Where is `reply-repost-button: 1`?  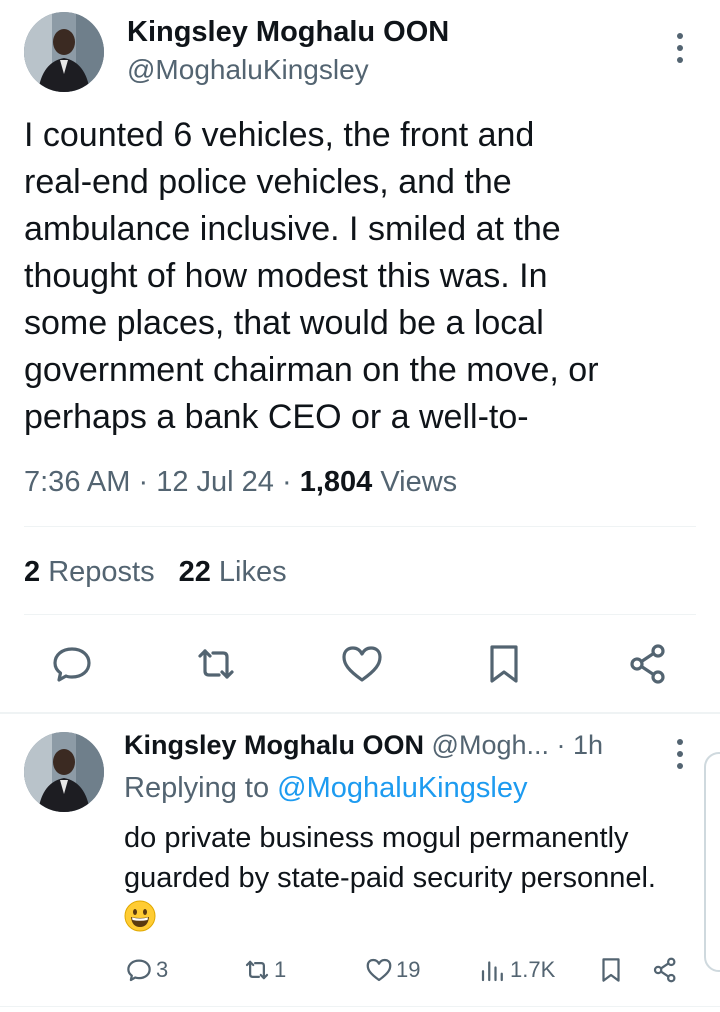 reply-repost-button: 1 is located at coordinates (264, 970).